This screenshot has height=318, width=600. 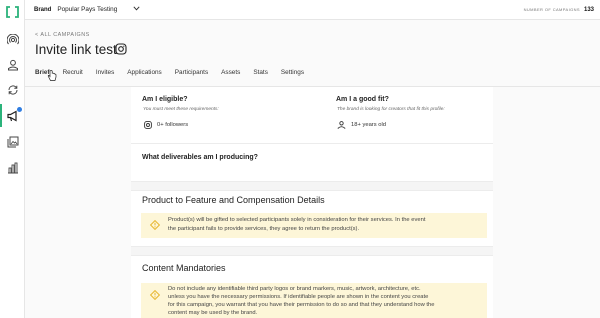 I want to click on left-nav-rail, so click(x=12, y=159).